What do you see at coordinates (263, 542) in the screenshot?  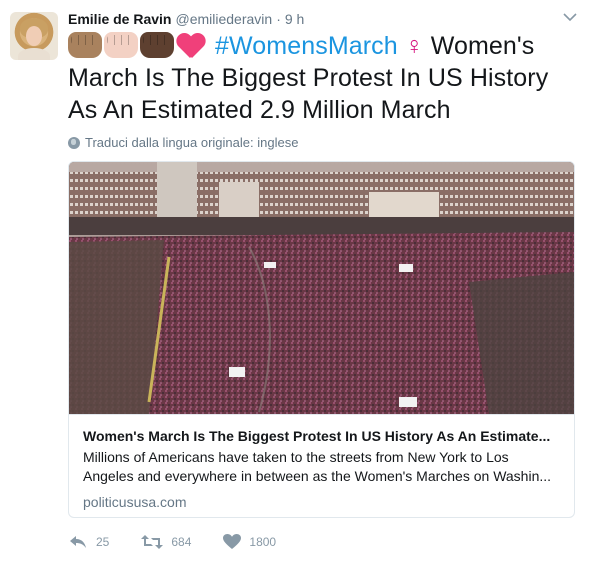 I see `like-count: 1800` at bounding box center [263, 542].